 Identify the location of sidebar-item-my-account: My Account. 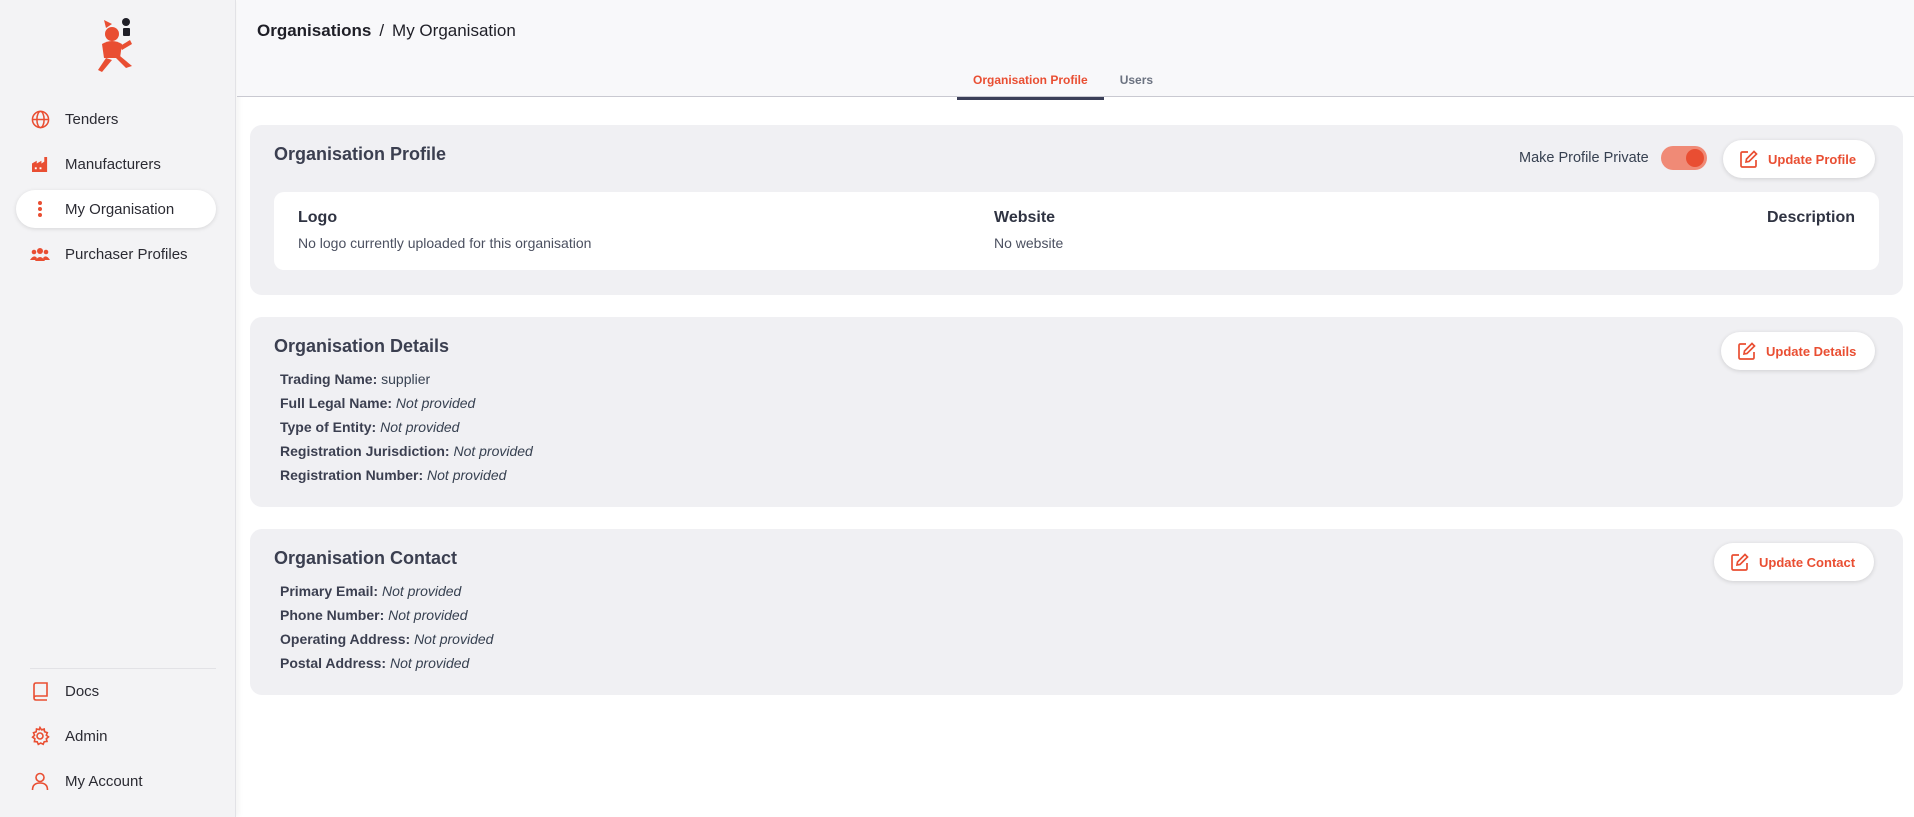
(116, 781).